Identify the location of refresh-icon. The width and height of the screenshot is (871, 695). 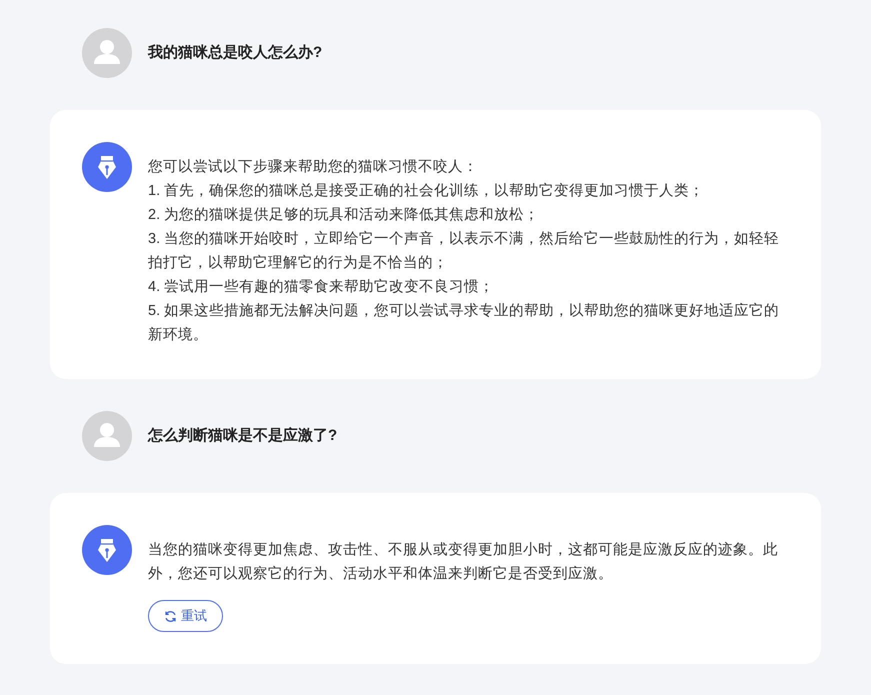
(170, 616).